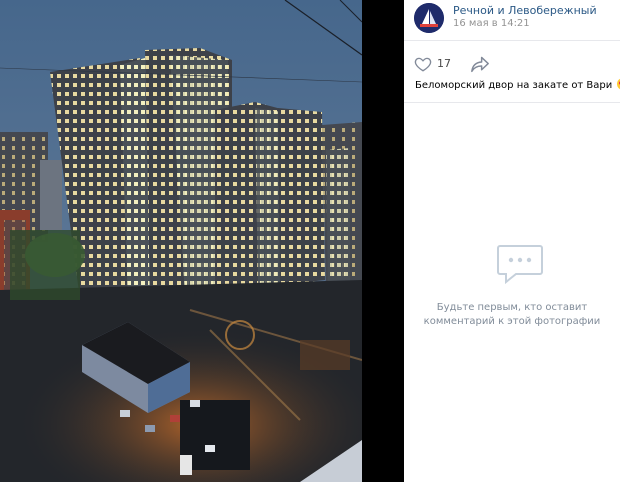 The image size is (620, 482). Describe the element at coordinates (512, 102) in the screenshot. I see `divider` at that location.